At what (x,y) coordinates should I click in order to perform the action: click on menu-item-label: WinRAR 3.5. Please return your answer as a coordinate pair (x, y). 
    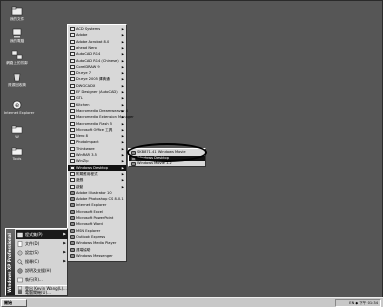
    Looking at the image, I should click on (86, 155).